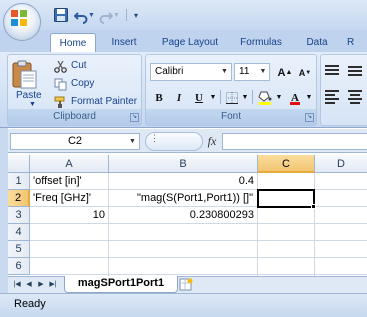  What do you see at coordinates (263, 72) in the screenshot?
I see `font-size-dropdown-icon: ▼` at bounding box center [263, 72].